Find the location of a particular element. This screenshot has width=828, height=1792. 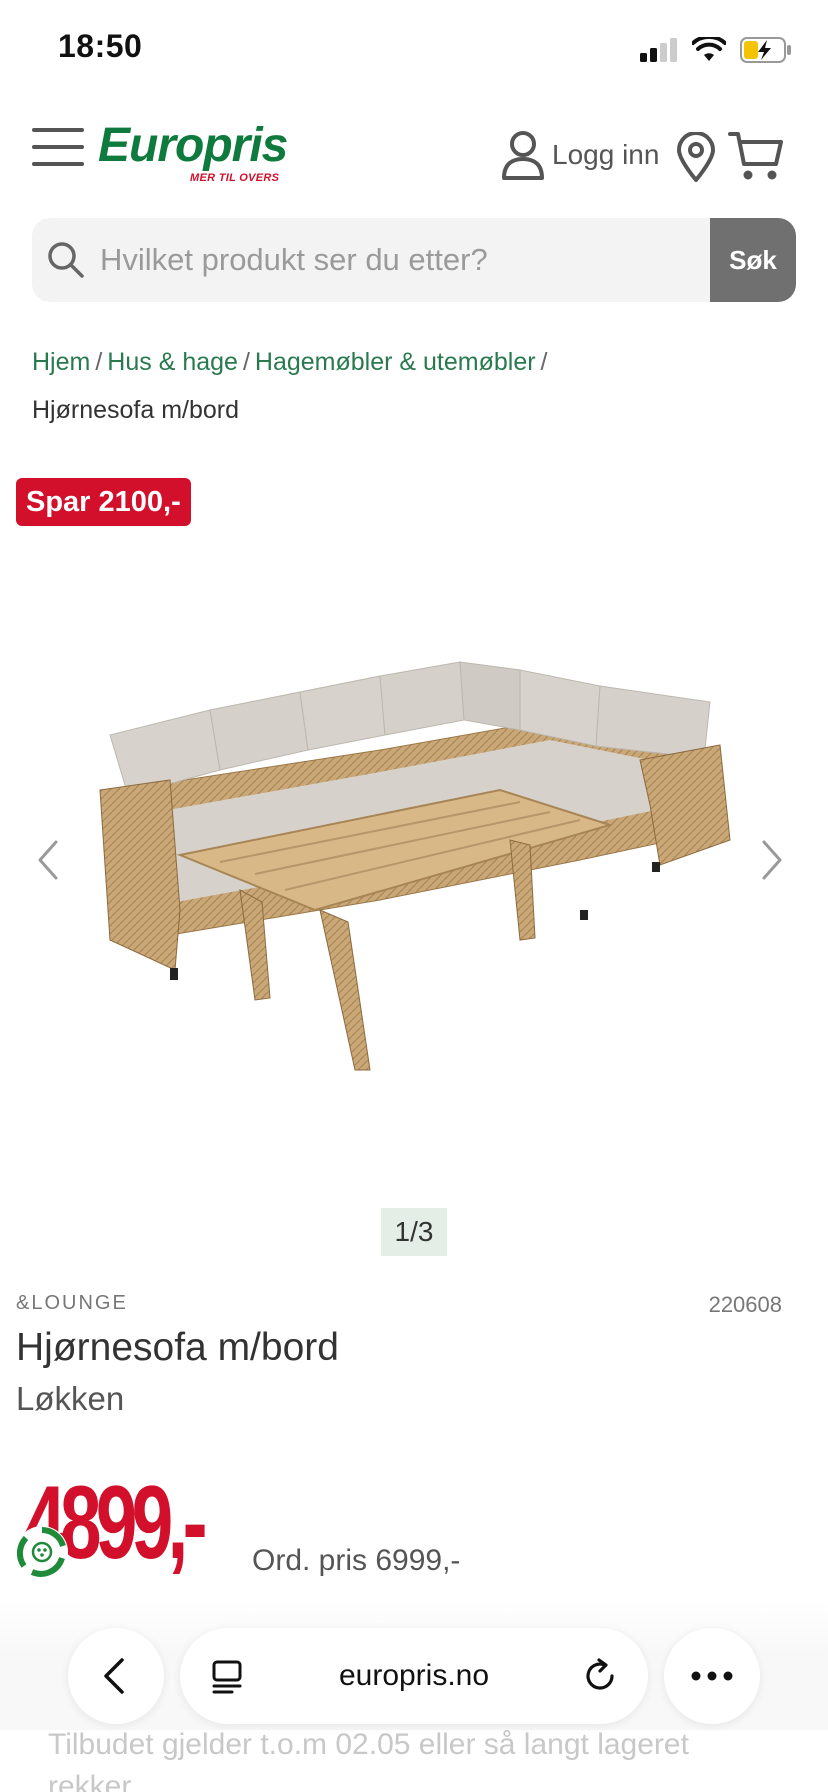

hamburger-menu-icon is located at coordinates (58, 148).